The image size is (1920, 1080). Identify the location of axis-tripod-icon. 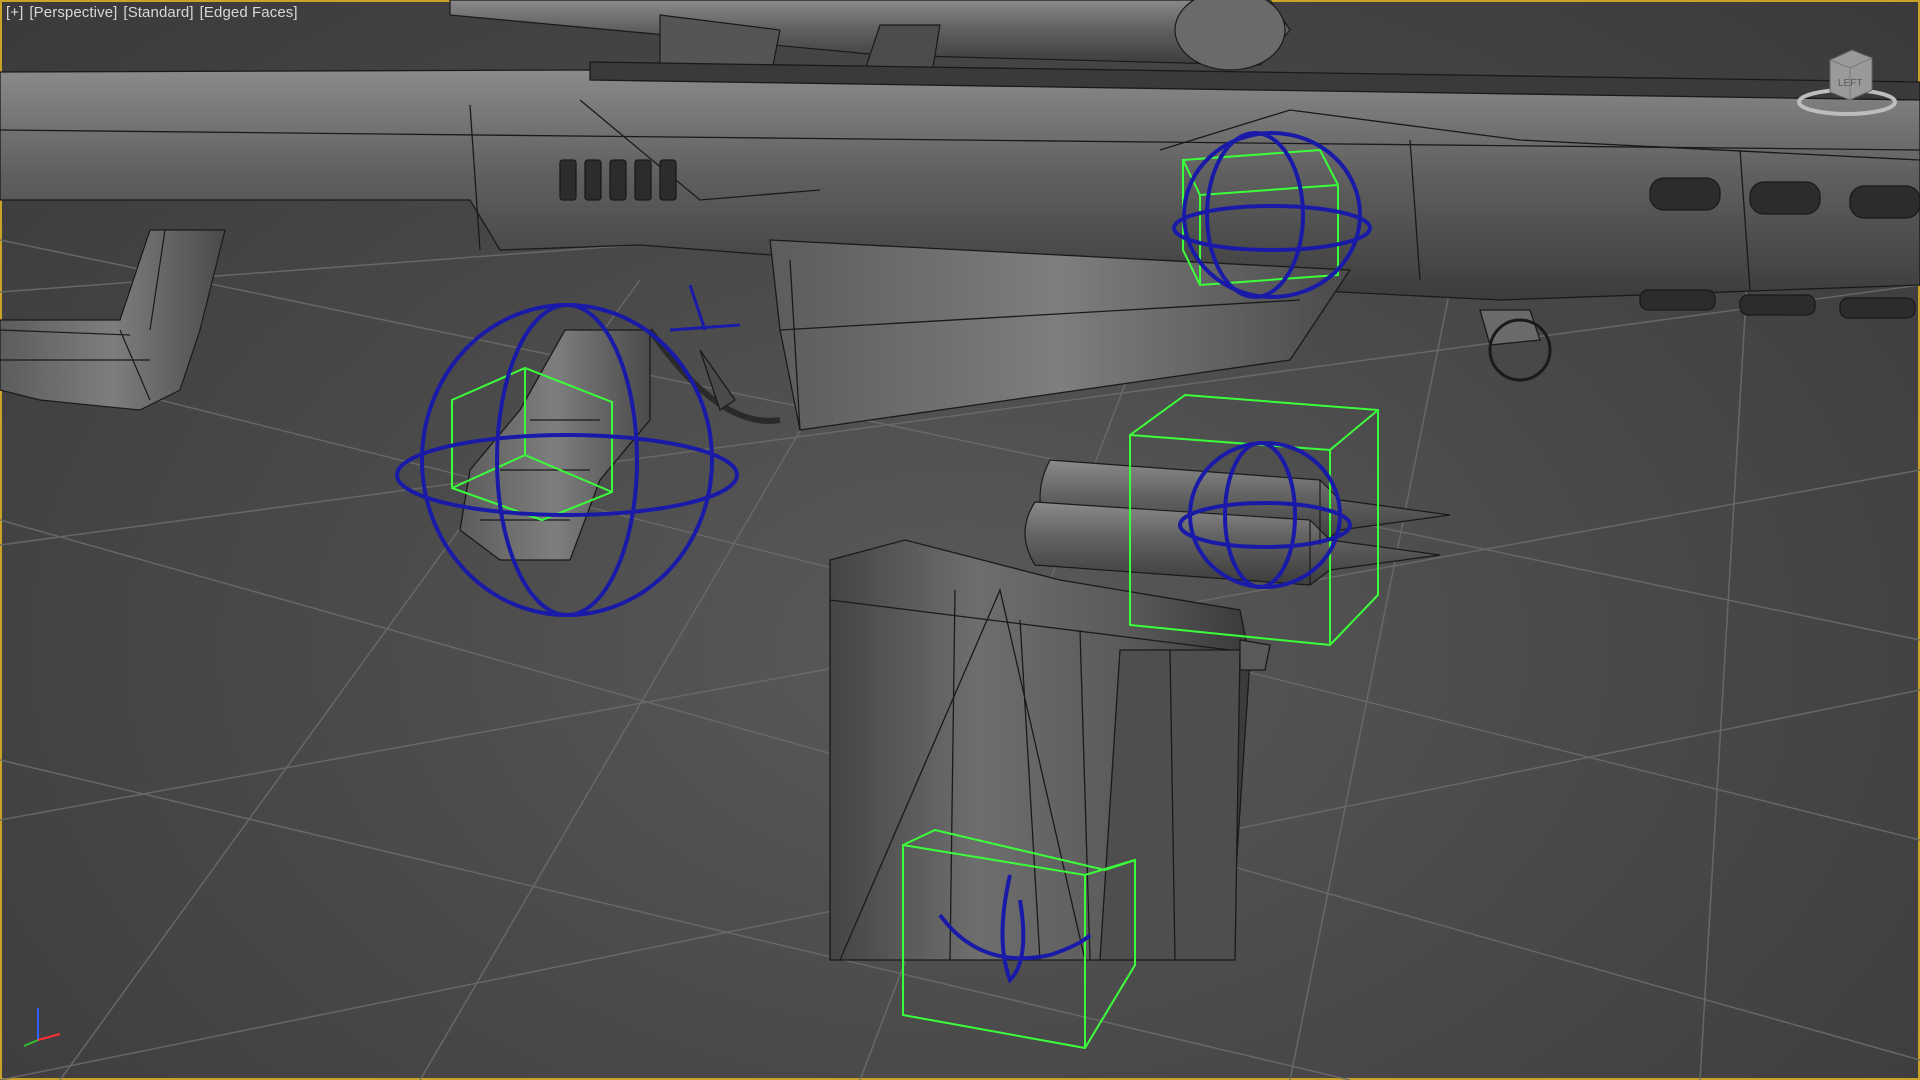
(42, 1027).